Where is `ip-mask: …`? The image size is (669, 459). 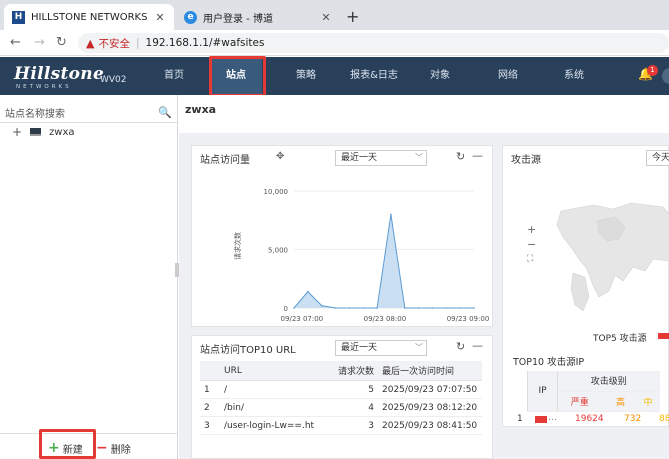
ip-mask: … is located at coordinates (552, 418).